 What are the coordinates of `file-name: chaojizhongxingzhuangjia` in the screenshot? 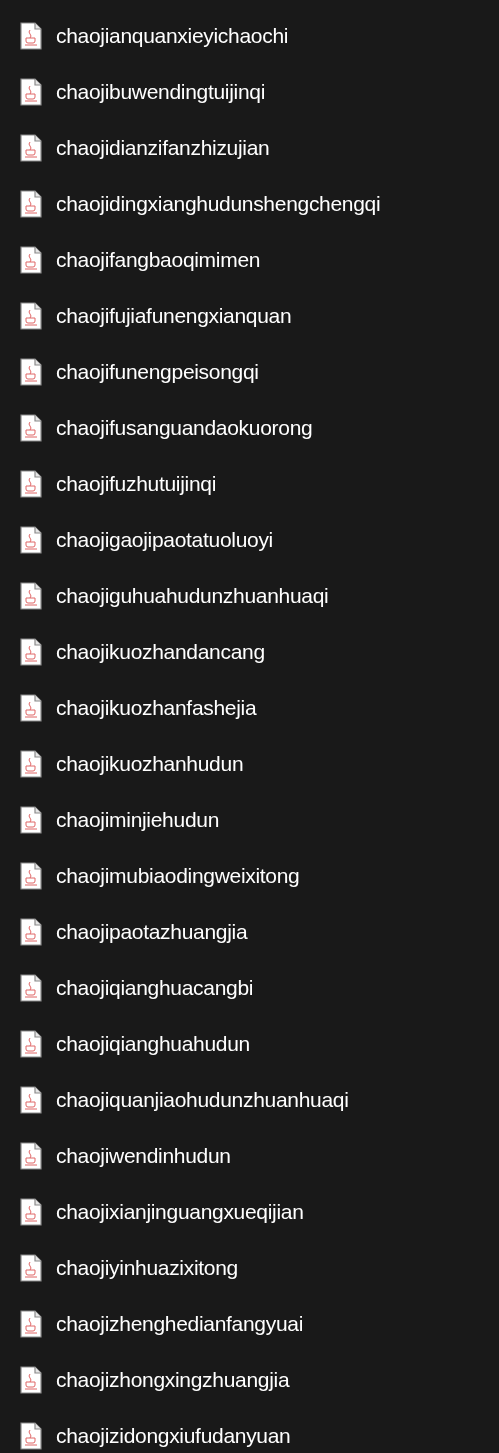 It's located at (173, 1380).